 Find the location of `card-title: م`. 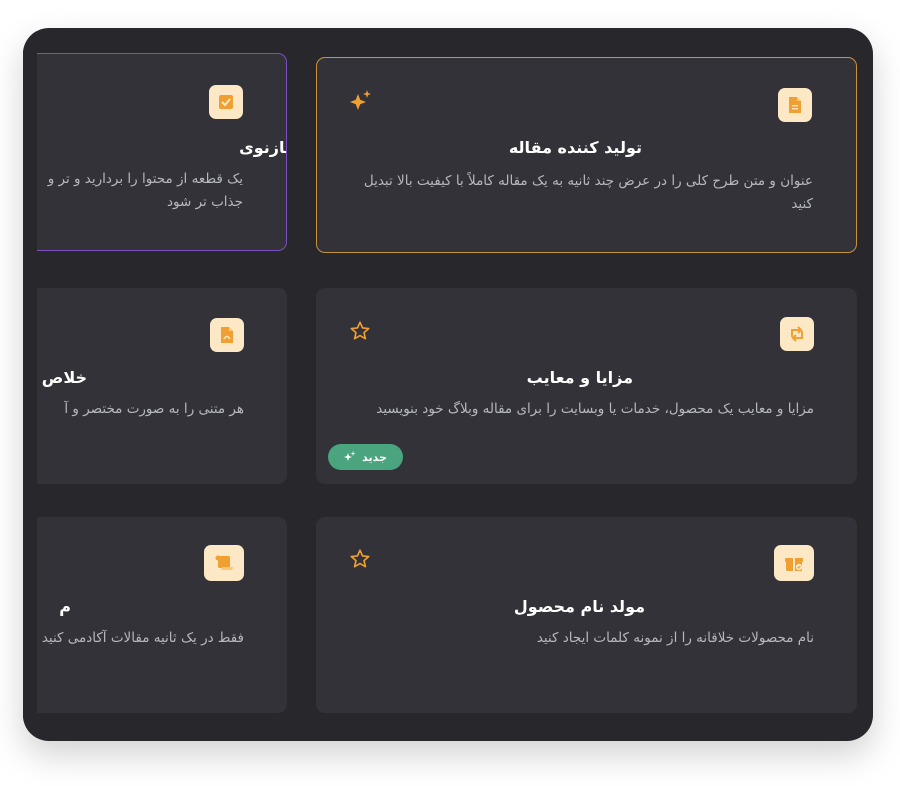

card-title: م is located at coordinates (65, 606).